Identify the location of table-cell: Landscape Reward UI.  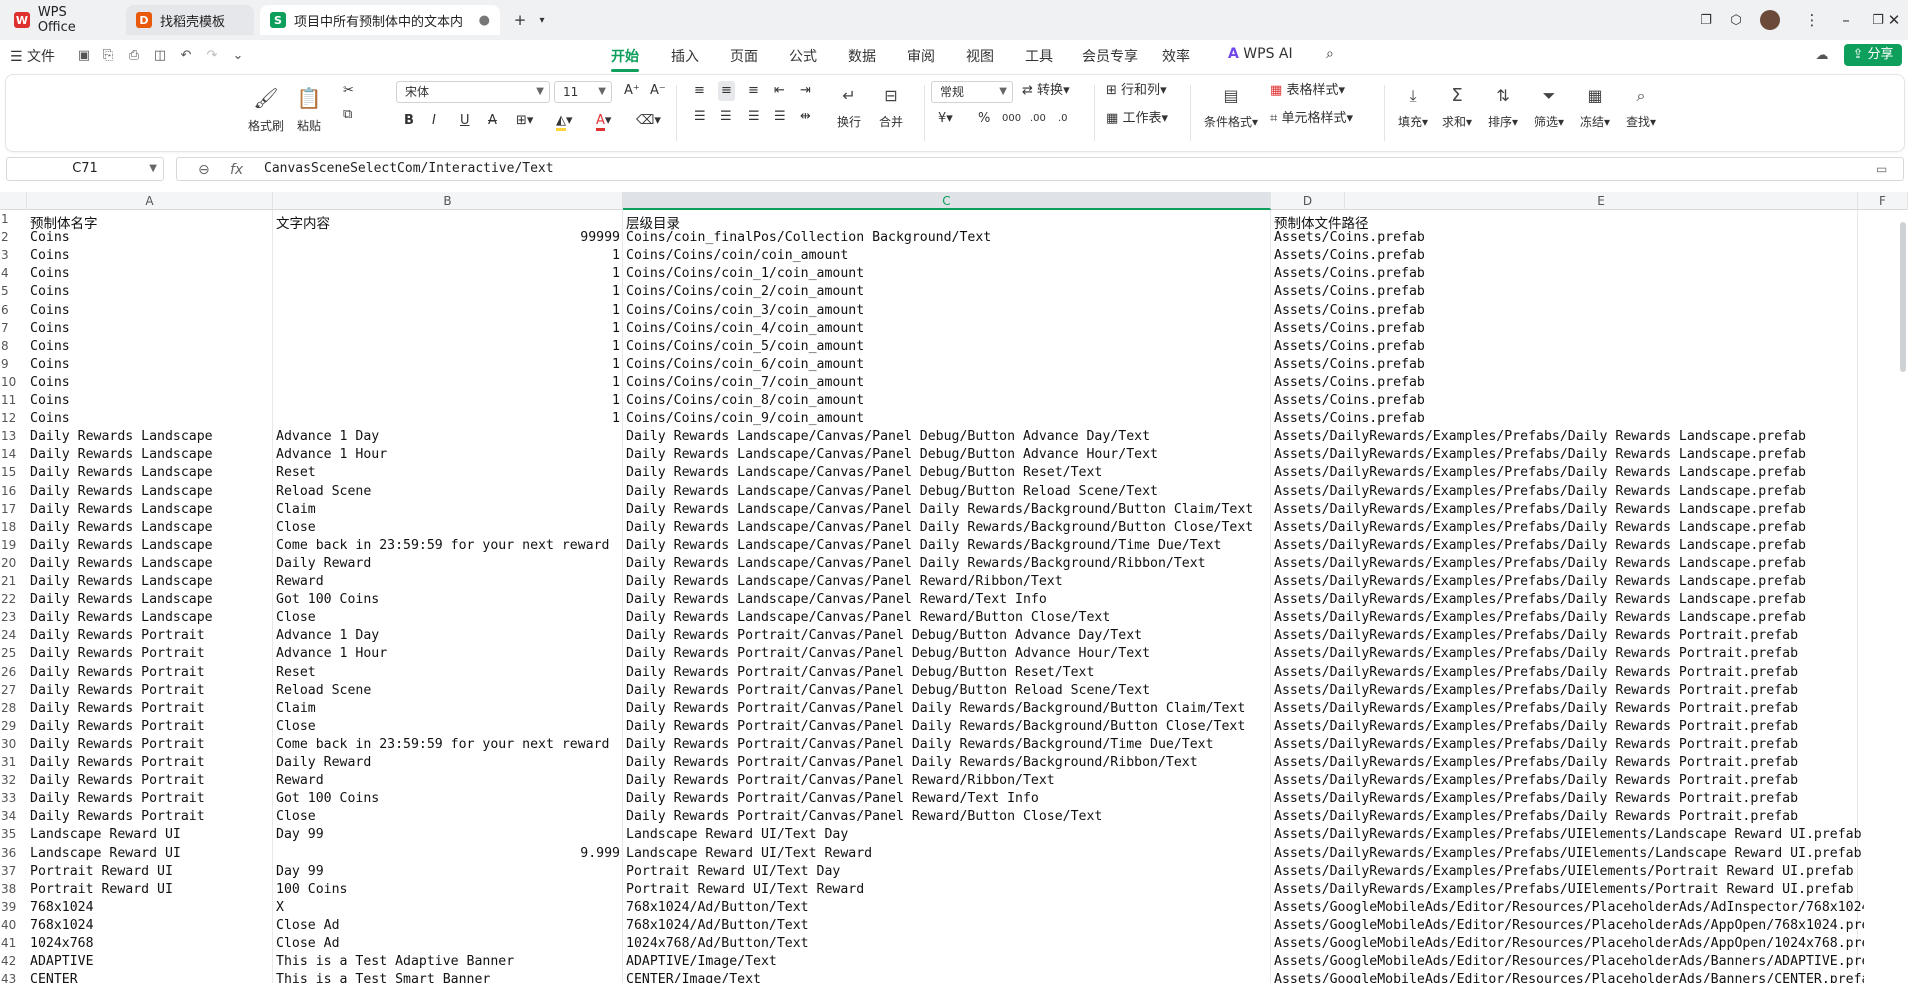
(150, 834).